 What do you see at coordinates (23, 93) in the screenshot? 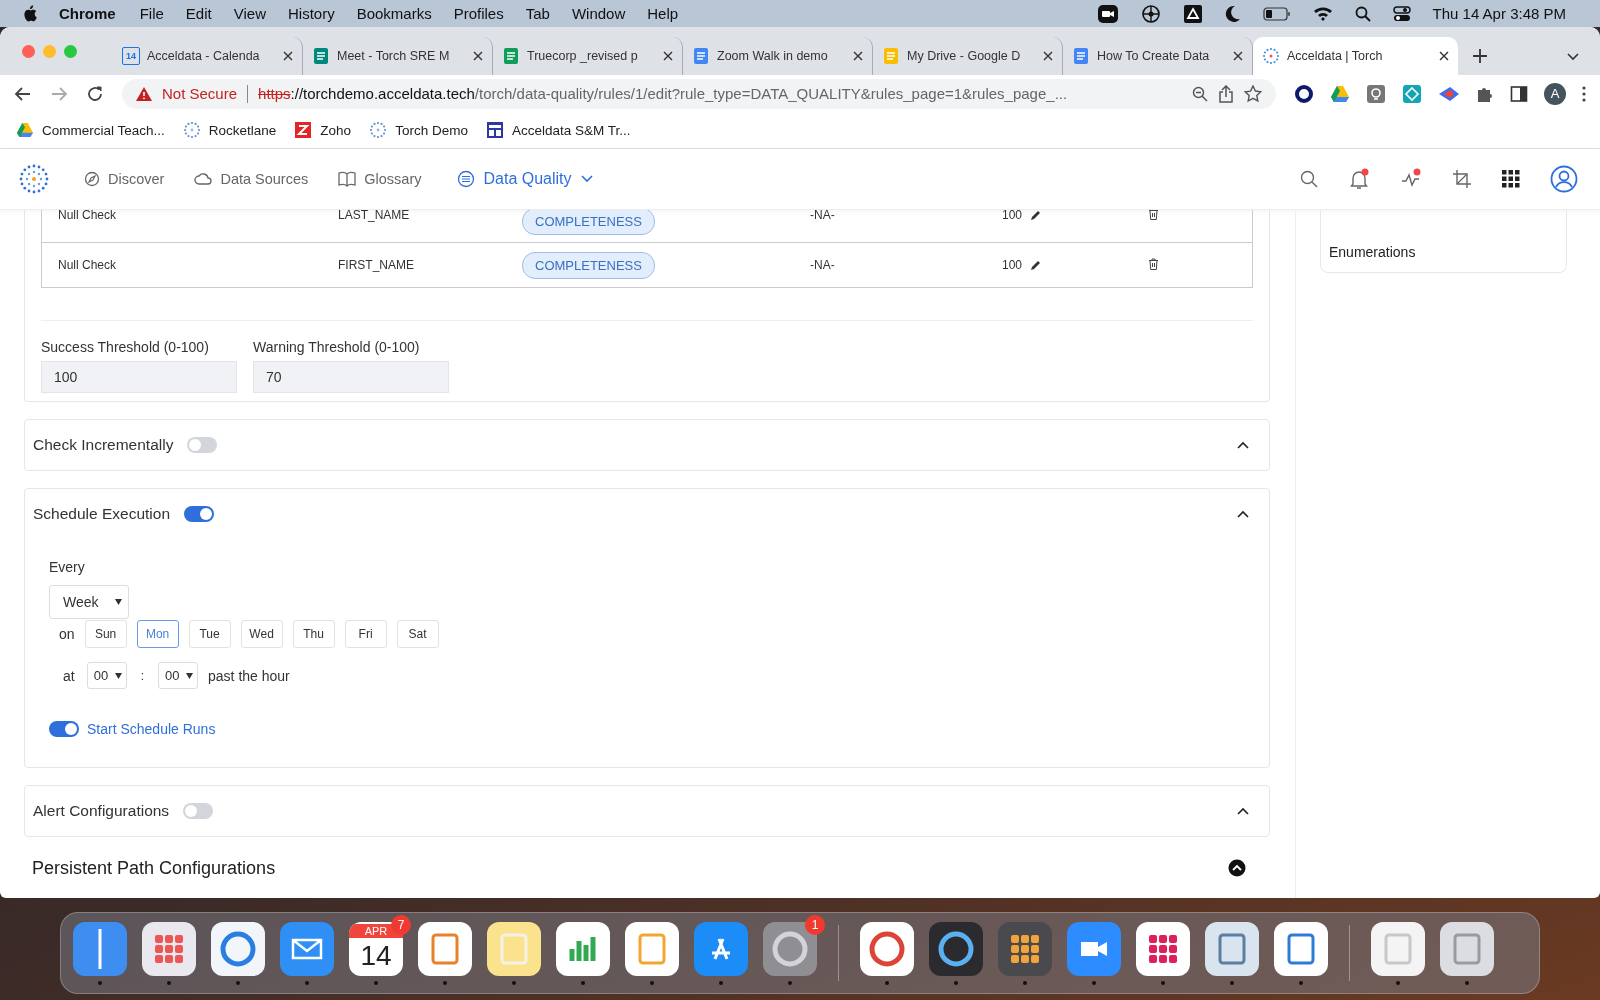
I see `back-icon` at bounding box center [23, 93].